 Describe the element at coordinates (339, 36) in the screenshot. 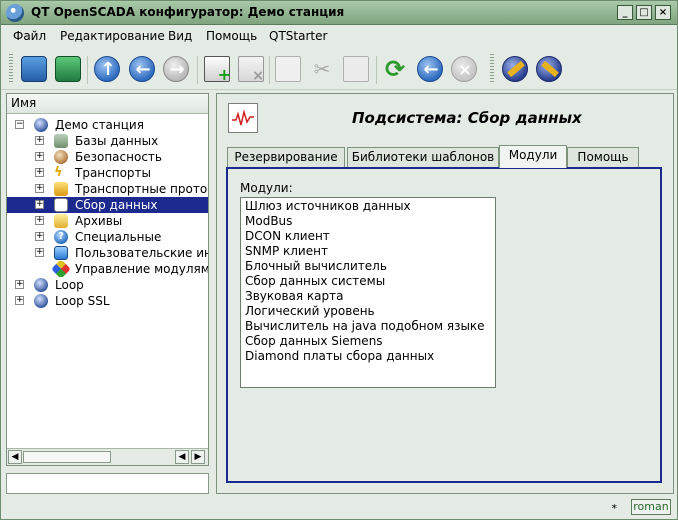

I see `menu-bar: Файл Редактирование Вид Помощь QTStarter` at that location.